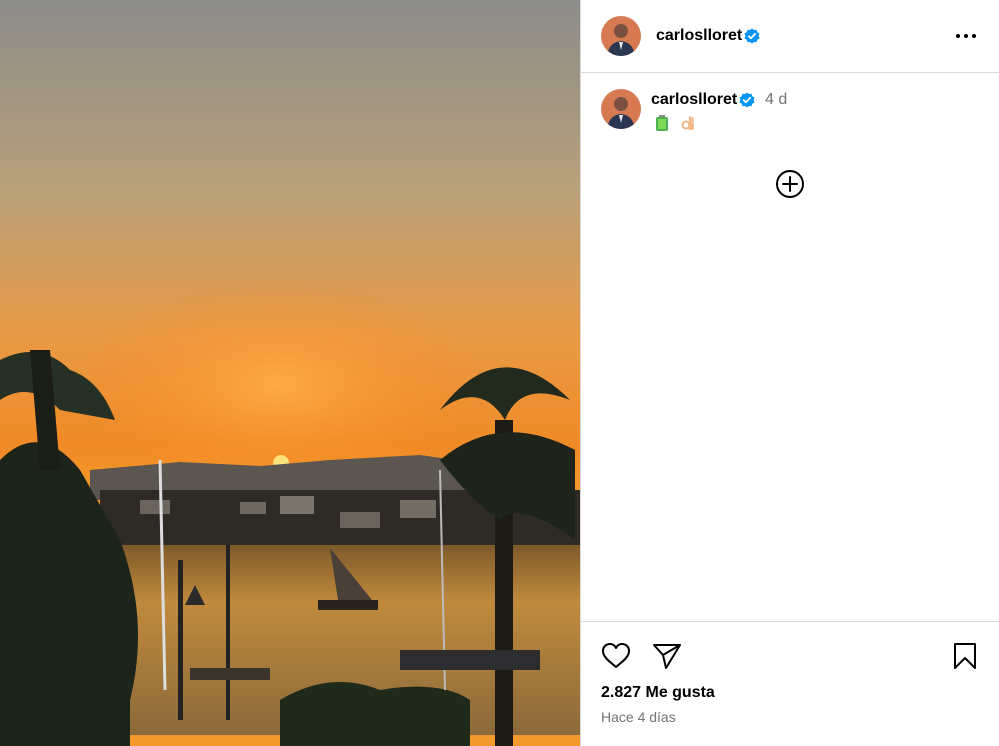 Image resolution: width=999 pixels, height=746 pixels. What do you see at coordinates (658, 693) in the screenshot?
I see `likes-count: 2.827 Me gusta` at bounding box center [658, 693].